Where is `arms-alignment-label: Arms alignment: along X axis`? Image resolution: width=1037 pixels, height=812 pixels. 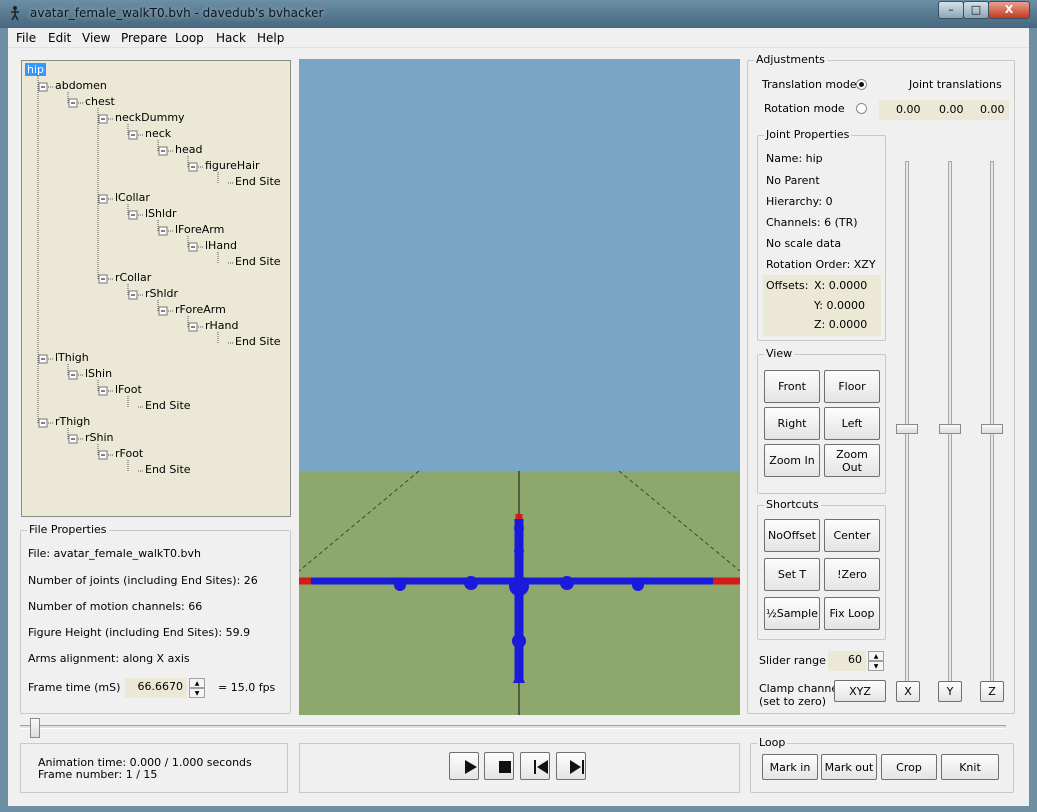 arms-alignment-label: Arms alignment: along X axis is located at coordinates (109, 658).